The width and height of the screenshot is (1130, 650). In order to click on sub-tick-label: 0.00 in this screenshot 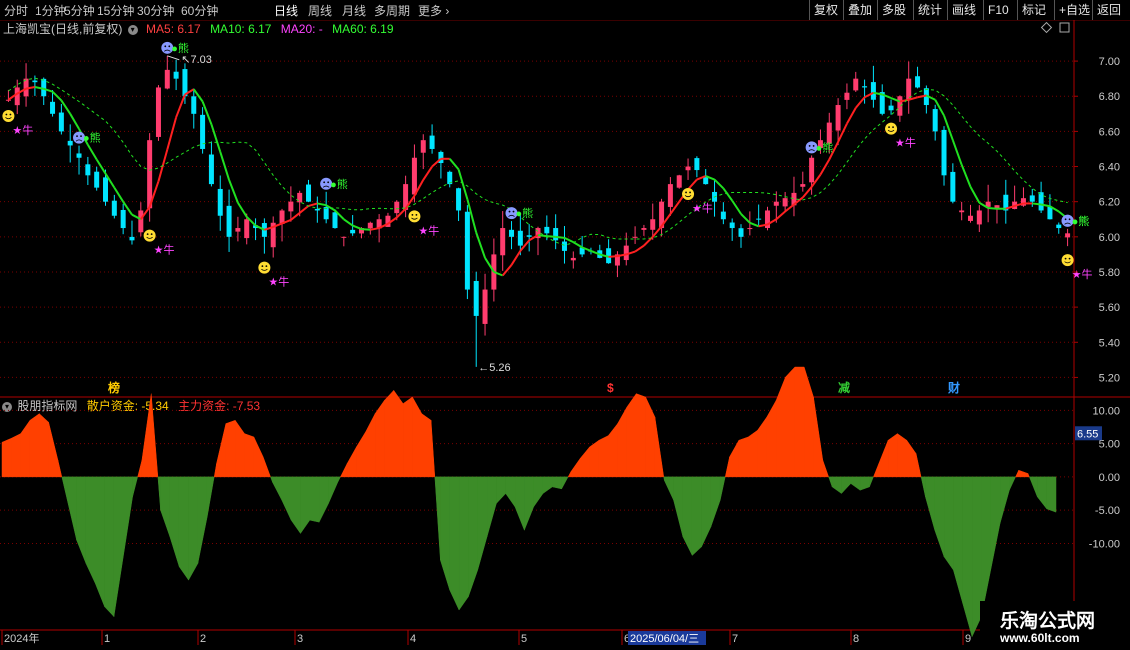, I will do `click(1109, 478)`.